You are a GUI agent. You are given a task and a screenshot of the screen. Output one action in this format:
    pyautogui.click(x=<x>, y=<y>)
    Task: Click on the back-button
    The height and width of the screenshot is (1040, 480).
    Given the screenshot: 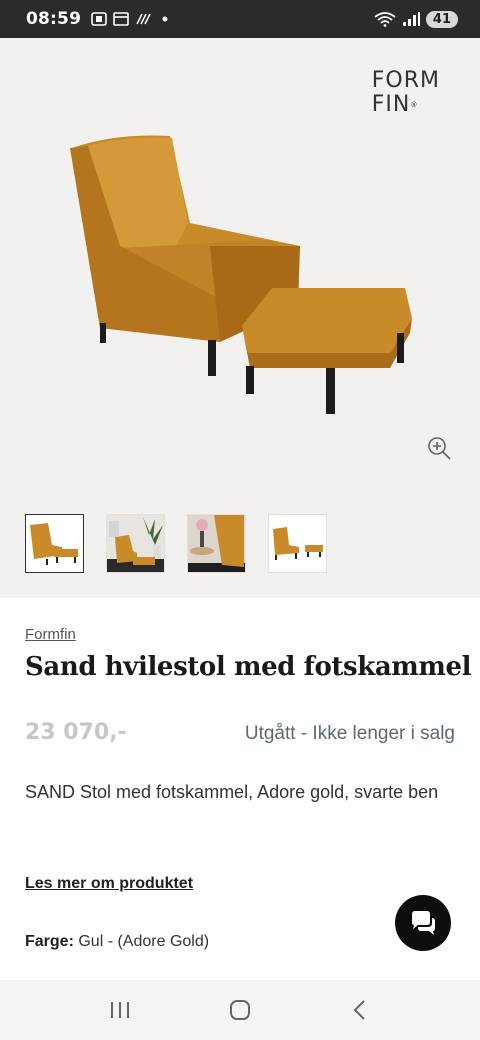 What is the action you would take?
    pyautogui.click(x=360, y=1010)
    